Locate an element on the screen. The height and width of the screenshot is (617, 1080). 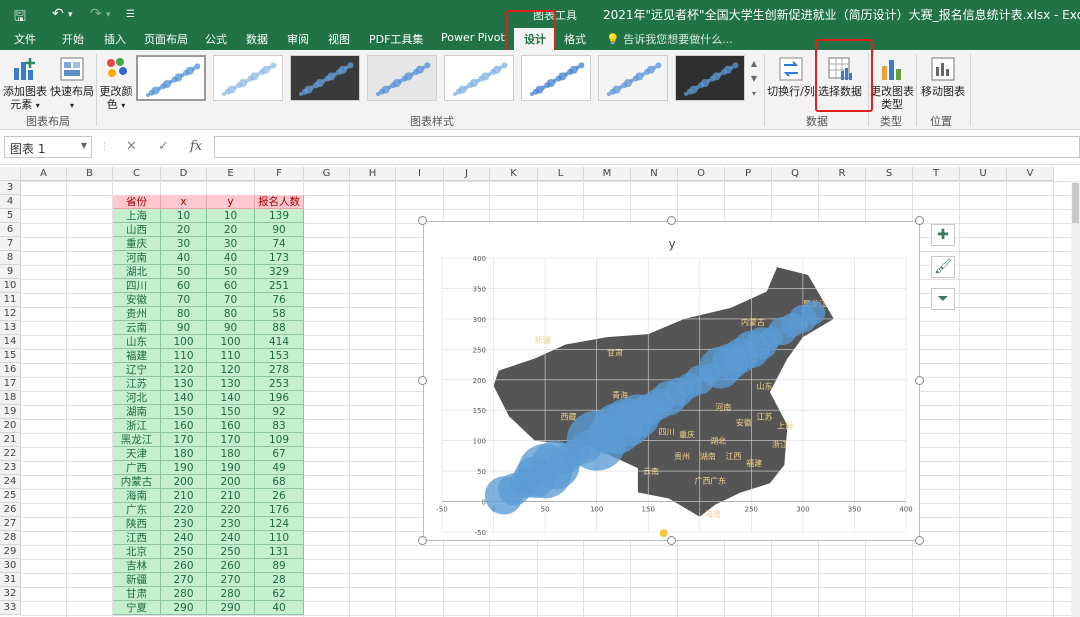
table-cell: 陕西 is located at coordinates (137, 524).